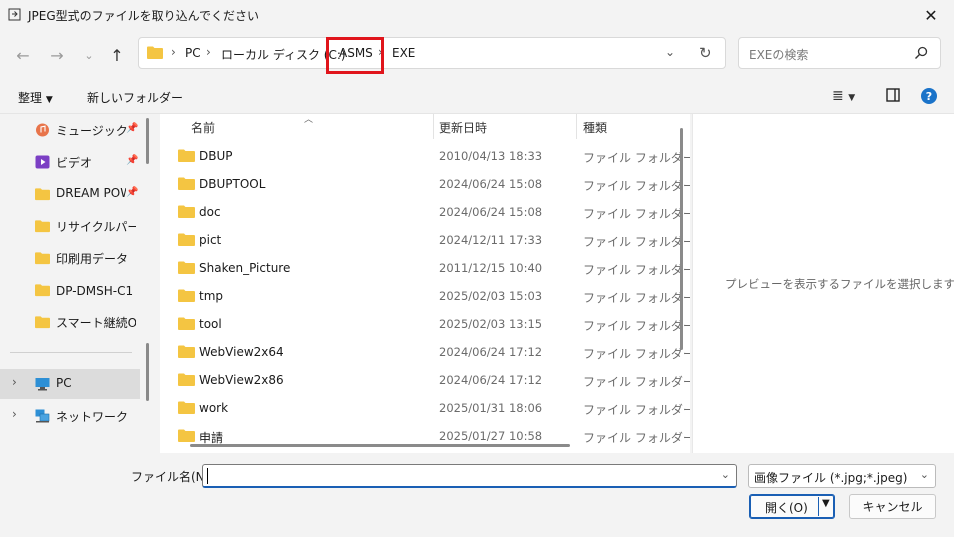 Image resolution: width=954 pixels, height=537 pixels. Describe the element at coordinates (491, 296) in the screenshot. I see `file-date: 2025/02/03 15:03` at that location.